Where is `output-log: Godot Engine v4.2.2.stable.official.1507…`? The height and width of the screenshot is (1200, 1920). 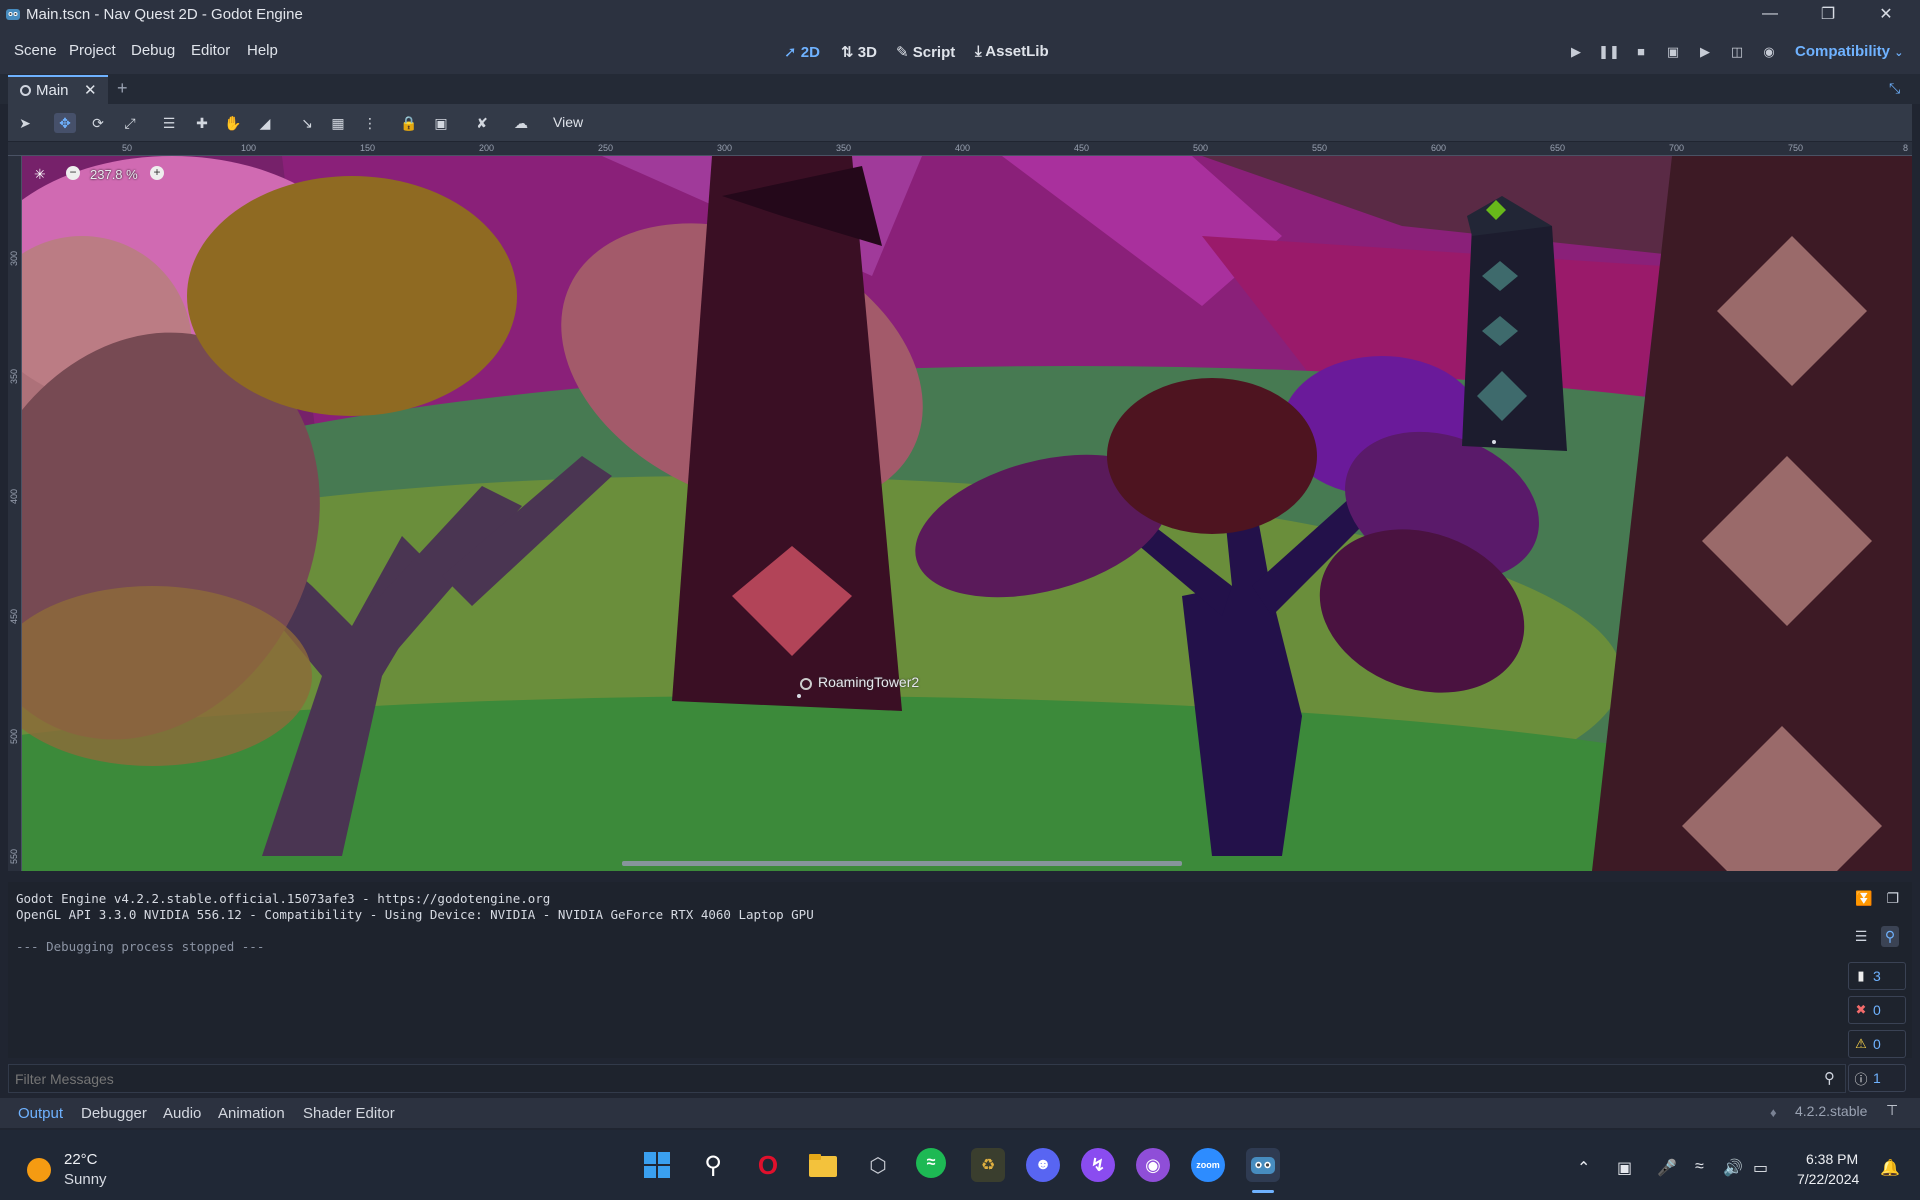
output-log: Godot Engine v4.2.2.stable.official.1507… is located at coordinates (960, 970).